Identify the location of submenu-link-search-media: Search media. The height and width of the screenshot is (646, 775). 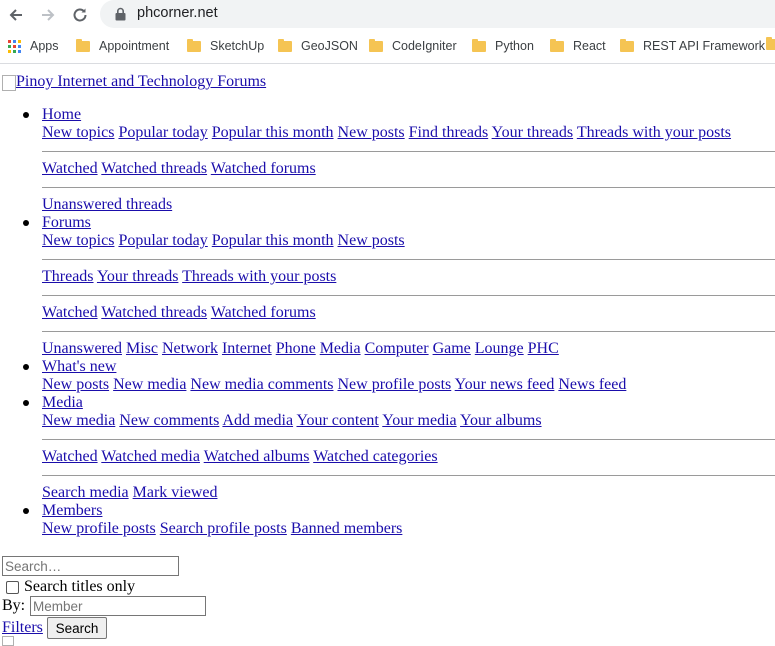
(85, 492).